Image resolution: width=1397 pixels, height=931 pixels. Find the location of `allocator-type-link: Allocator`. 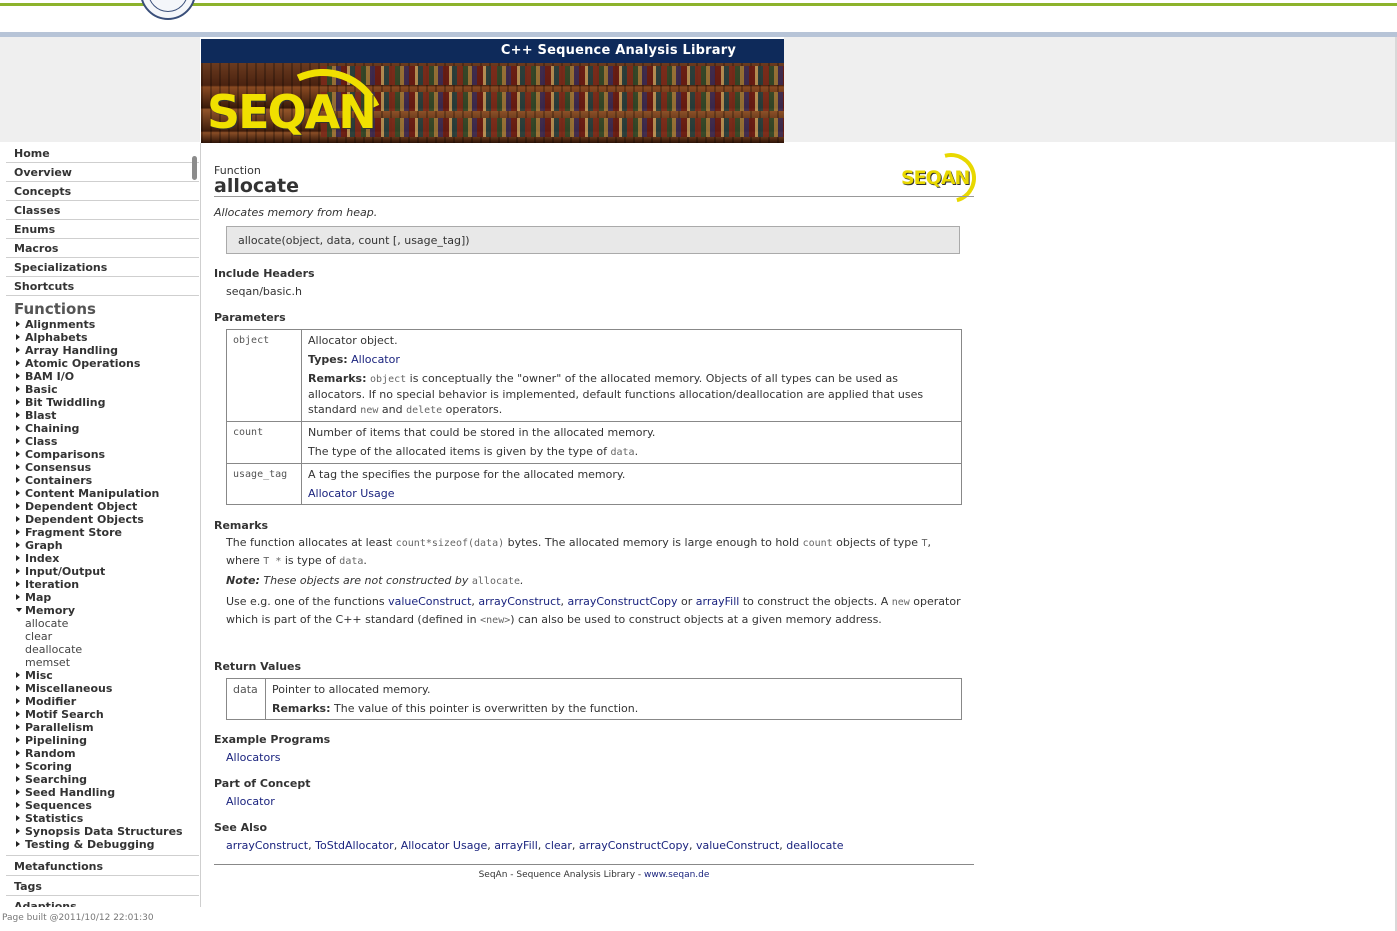

allocator-type-link: Allocator is located at coordinates (375, 359).